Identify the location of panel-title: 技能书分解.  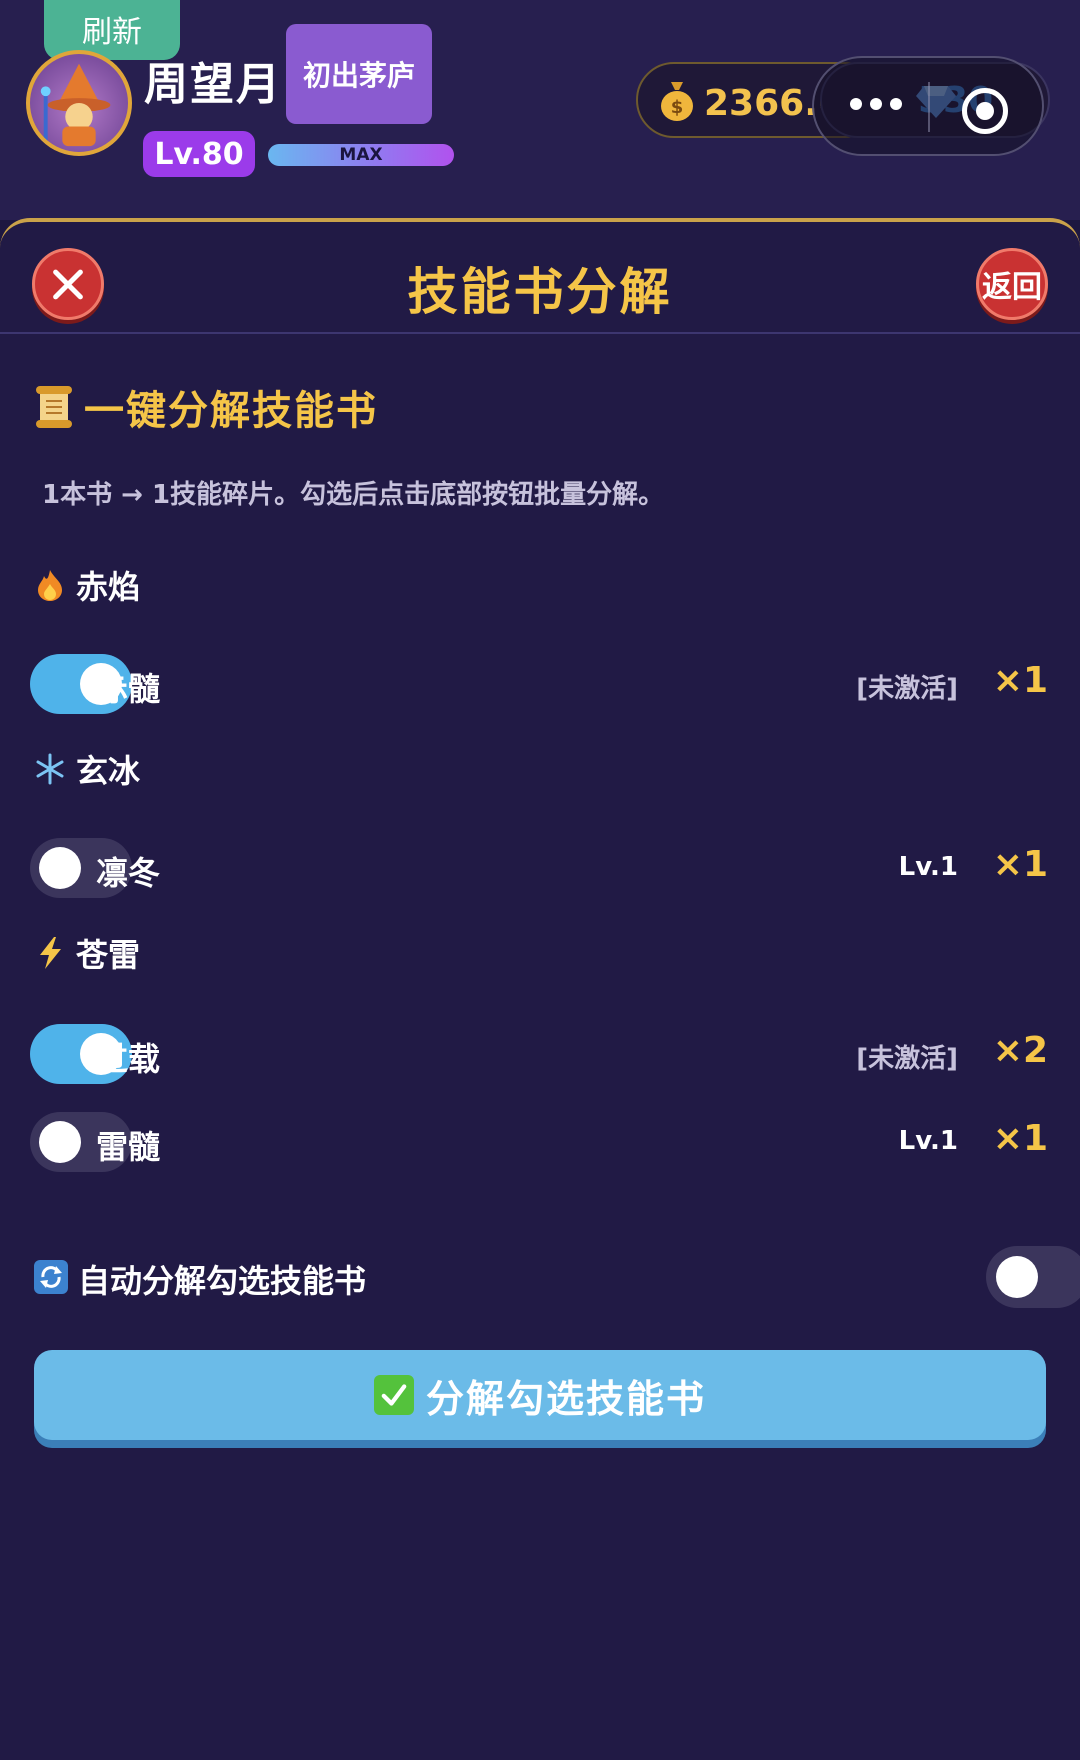
(540, 292).